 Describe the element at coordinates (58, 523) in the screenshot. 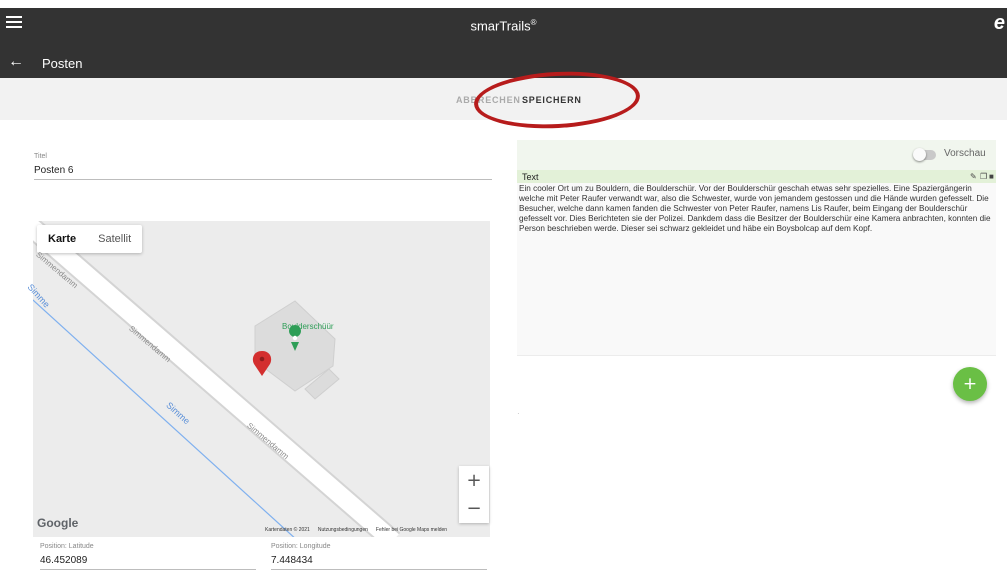

I see `google-logo: Google` at that location.